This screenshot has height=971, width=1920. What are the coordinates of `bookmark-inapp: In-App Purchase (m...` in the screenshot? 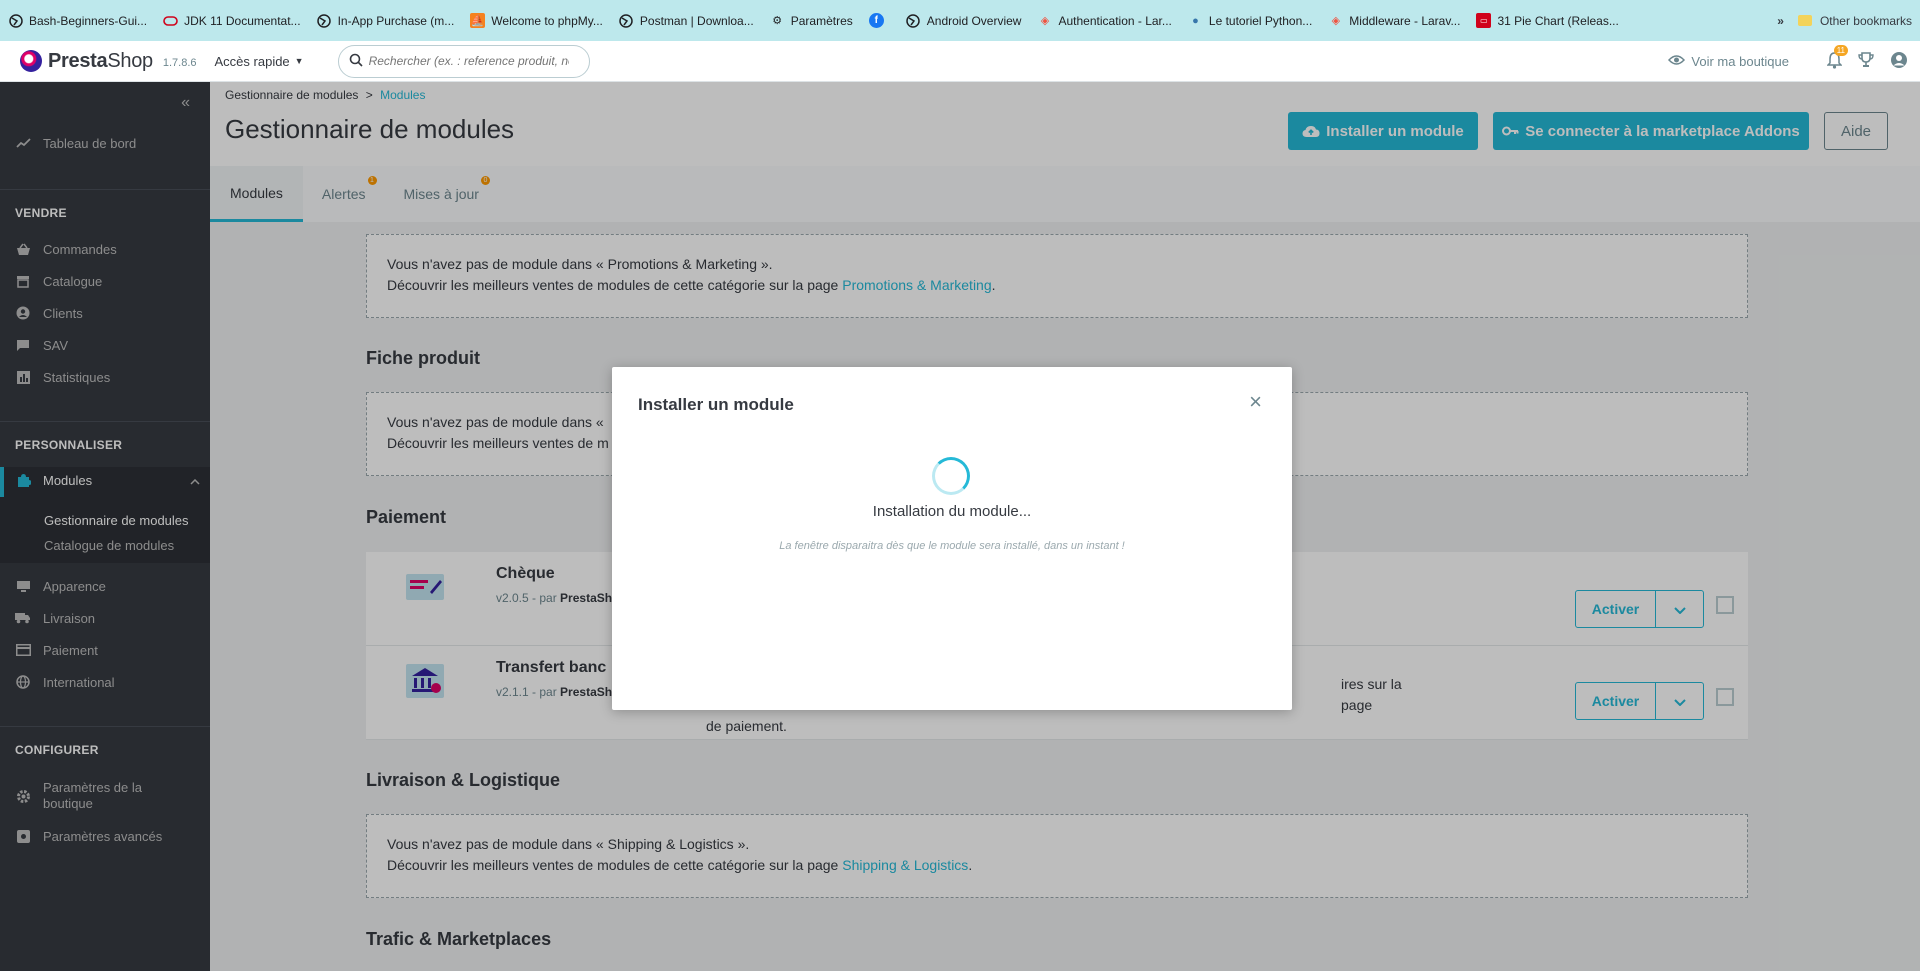 It's located at (385, 20).